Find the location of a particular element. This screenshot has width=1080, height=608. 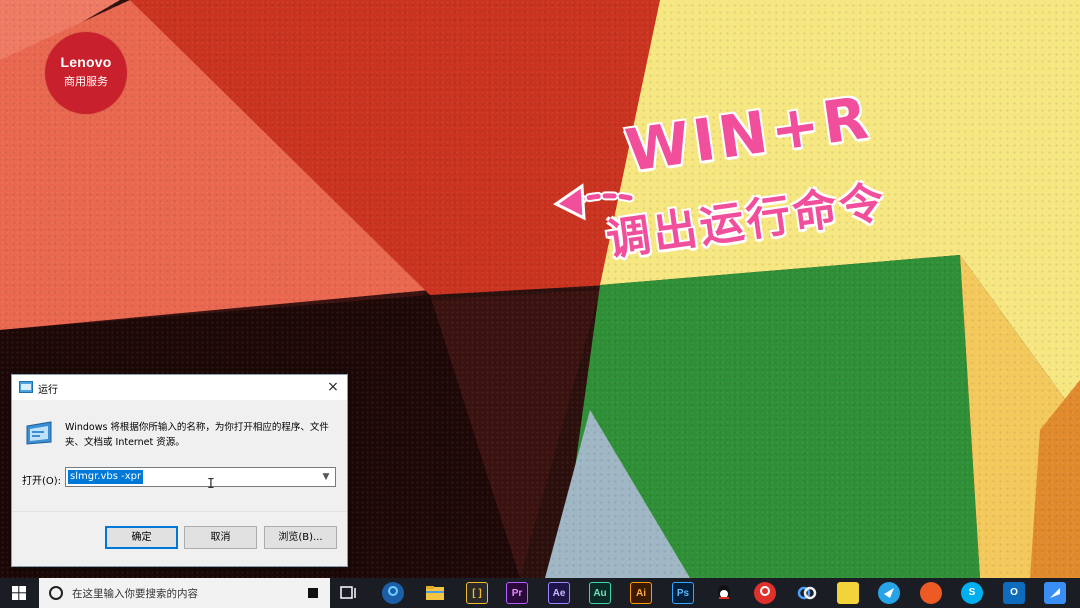

browser-icon is located at coordinates (393, 593).